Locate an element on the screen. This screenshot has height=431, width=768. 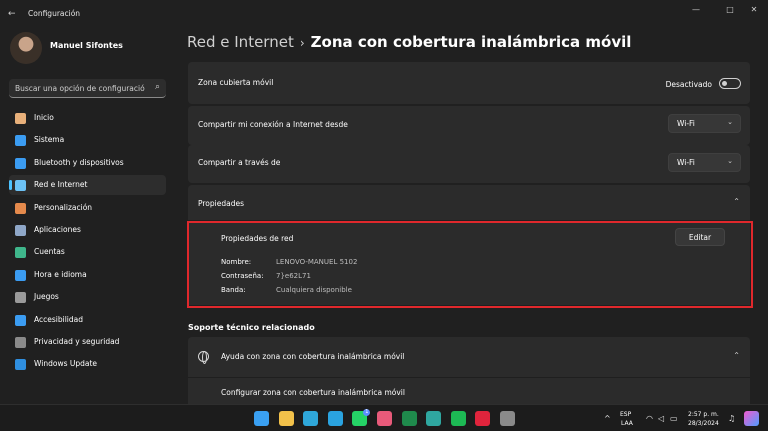
wifi-icon: ◠ is located at coordinates (649, 418).